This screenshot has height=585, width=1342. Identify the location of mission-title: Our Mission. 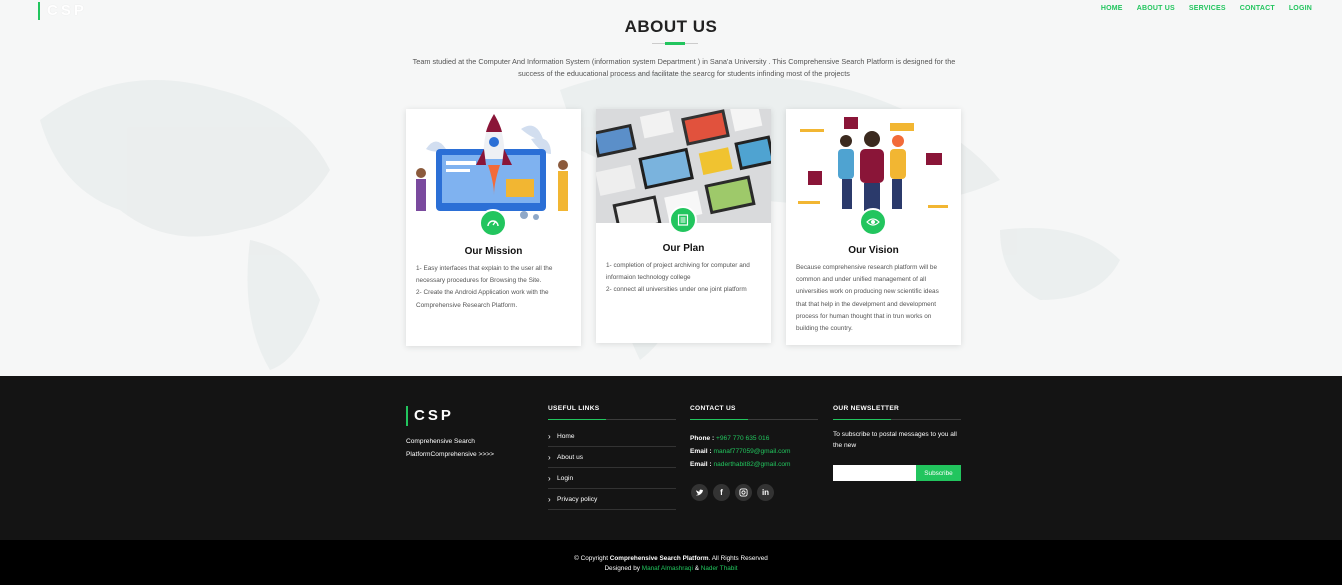
(493, 251).